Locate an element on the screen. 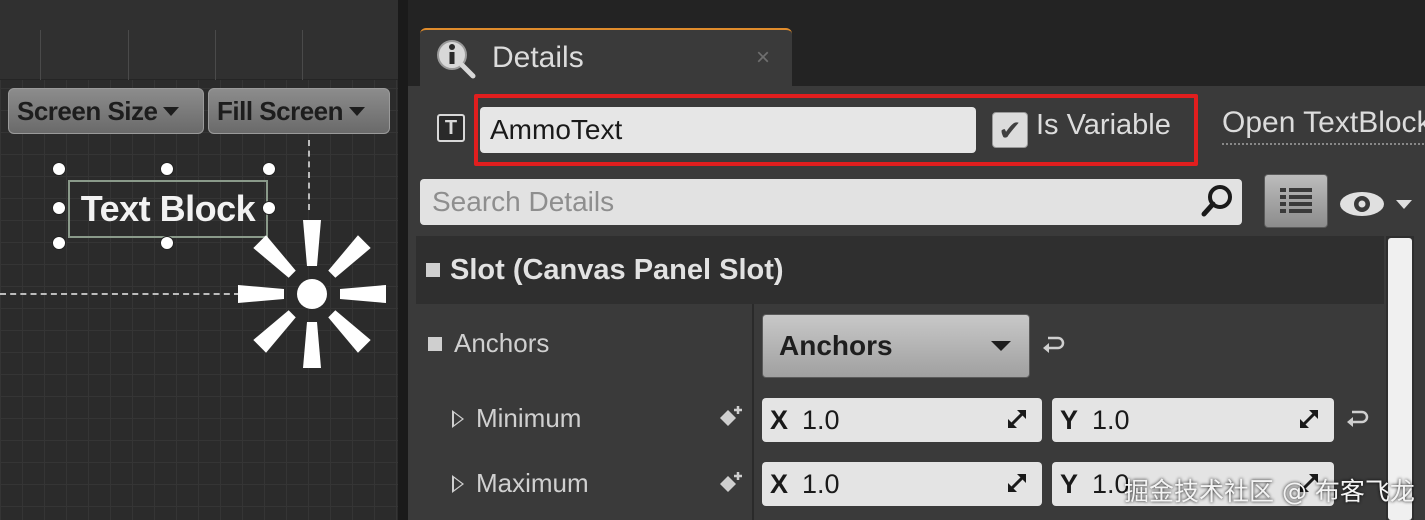  tab-details: Details × is located at coordinates (606, 57).